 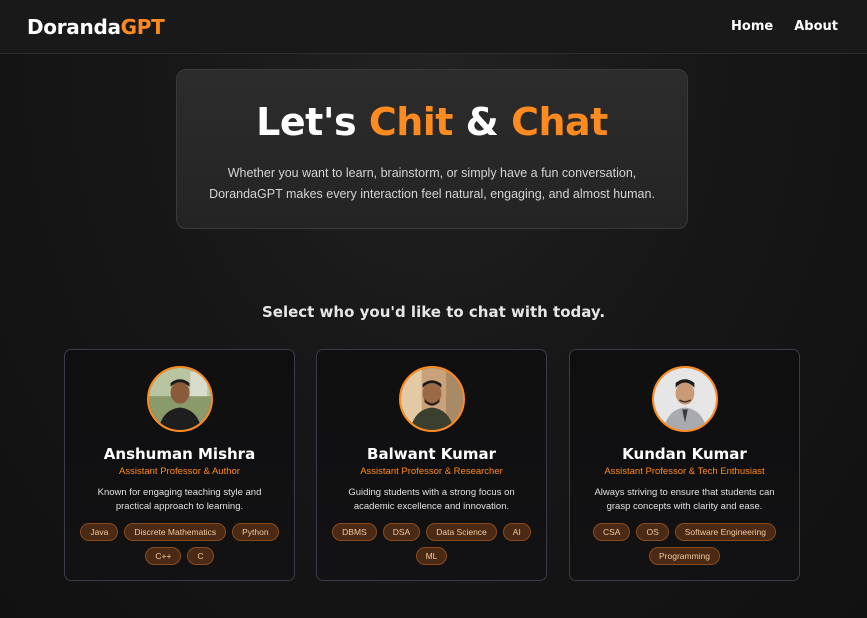 What do you see at coordinates (516, 532) in the screenshot?
I see `tag: AI` at bounding box center [516, 532].